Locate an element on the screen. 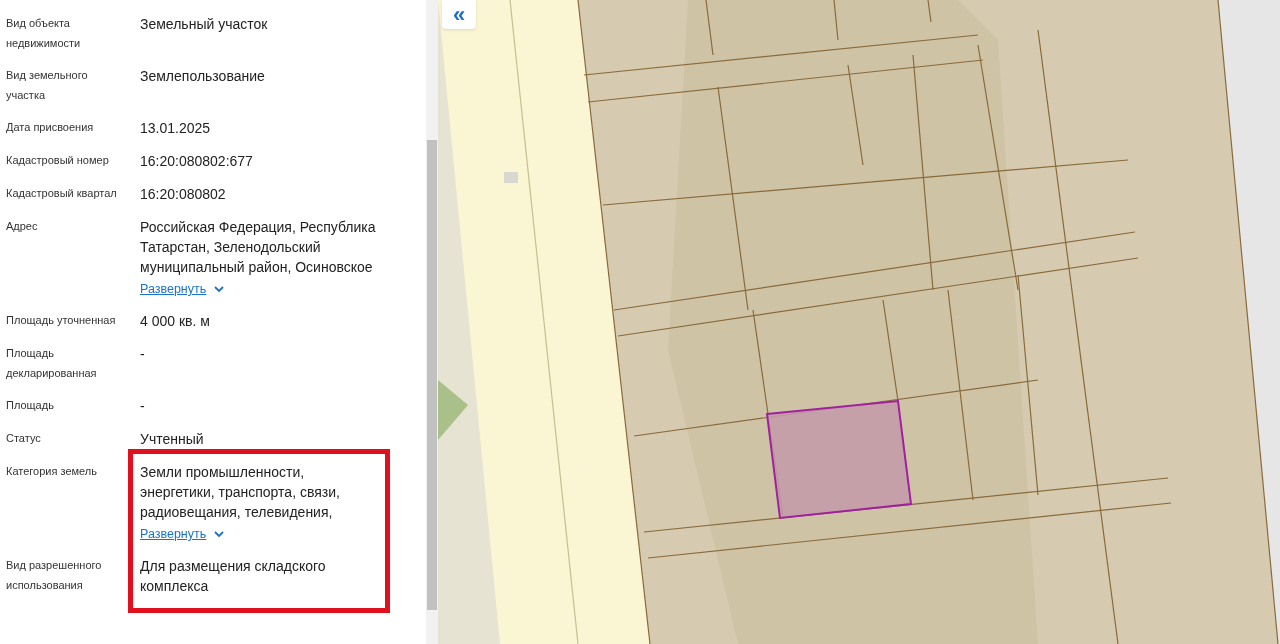 The height and width of the screenshot is (644, 1280). selected-plot is located at coordinates (839, 459).